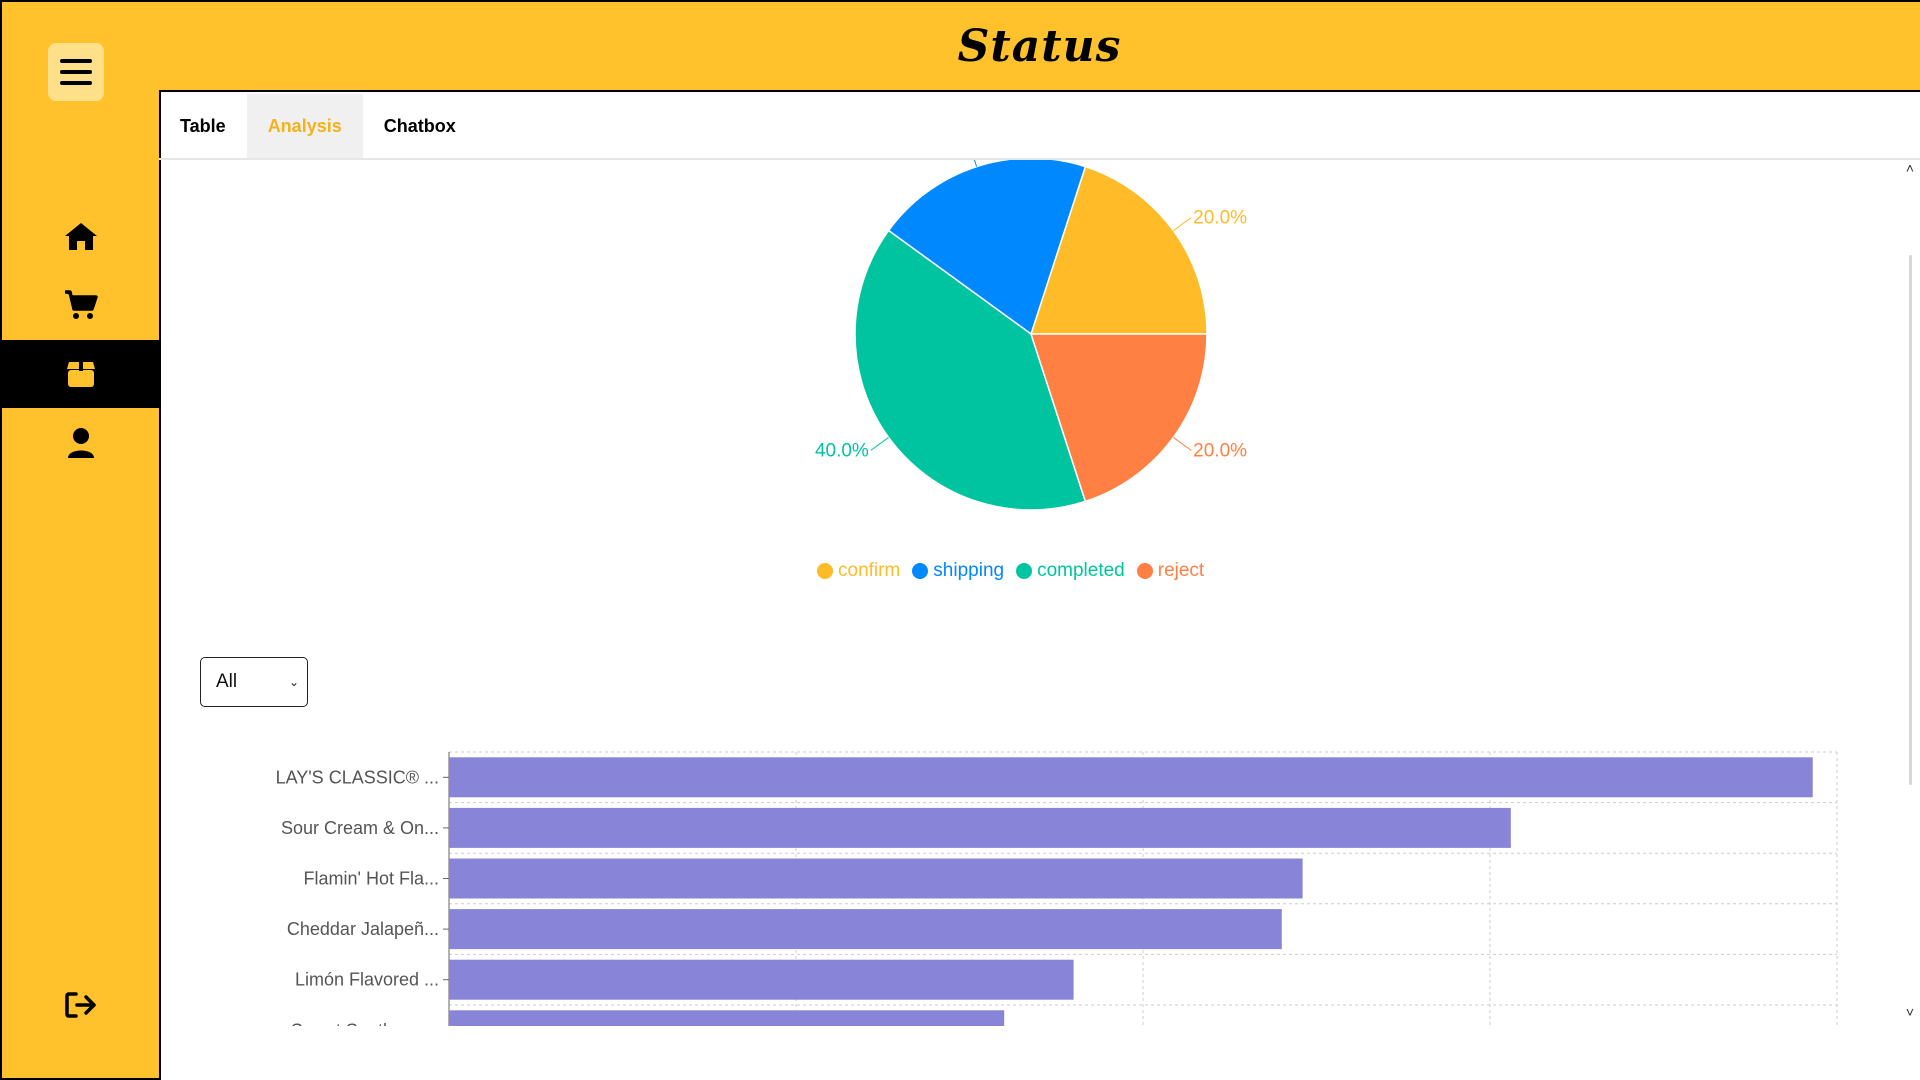 The width and height of the screenshot is (1920, 1080). I want to click on home-icon, so click(80, 236).